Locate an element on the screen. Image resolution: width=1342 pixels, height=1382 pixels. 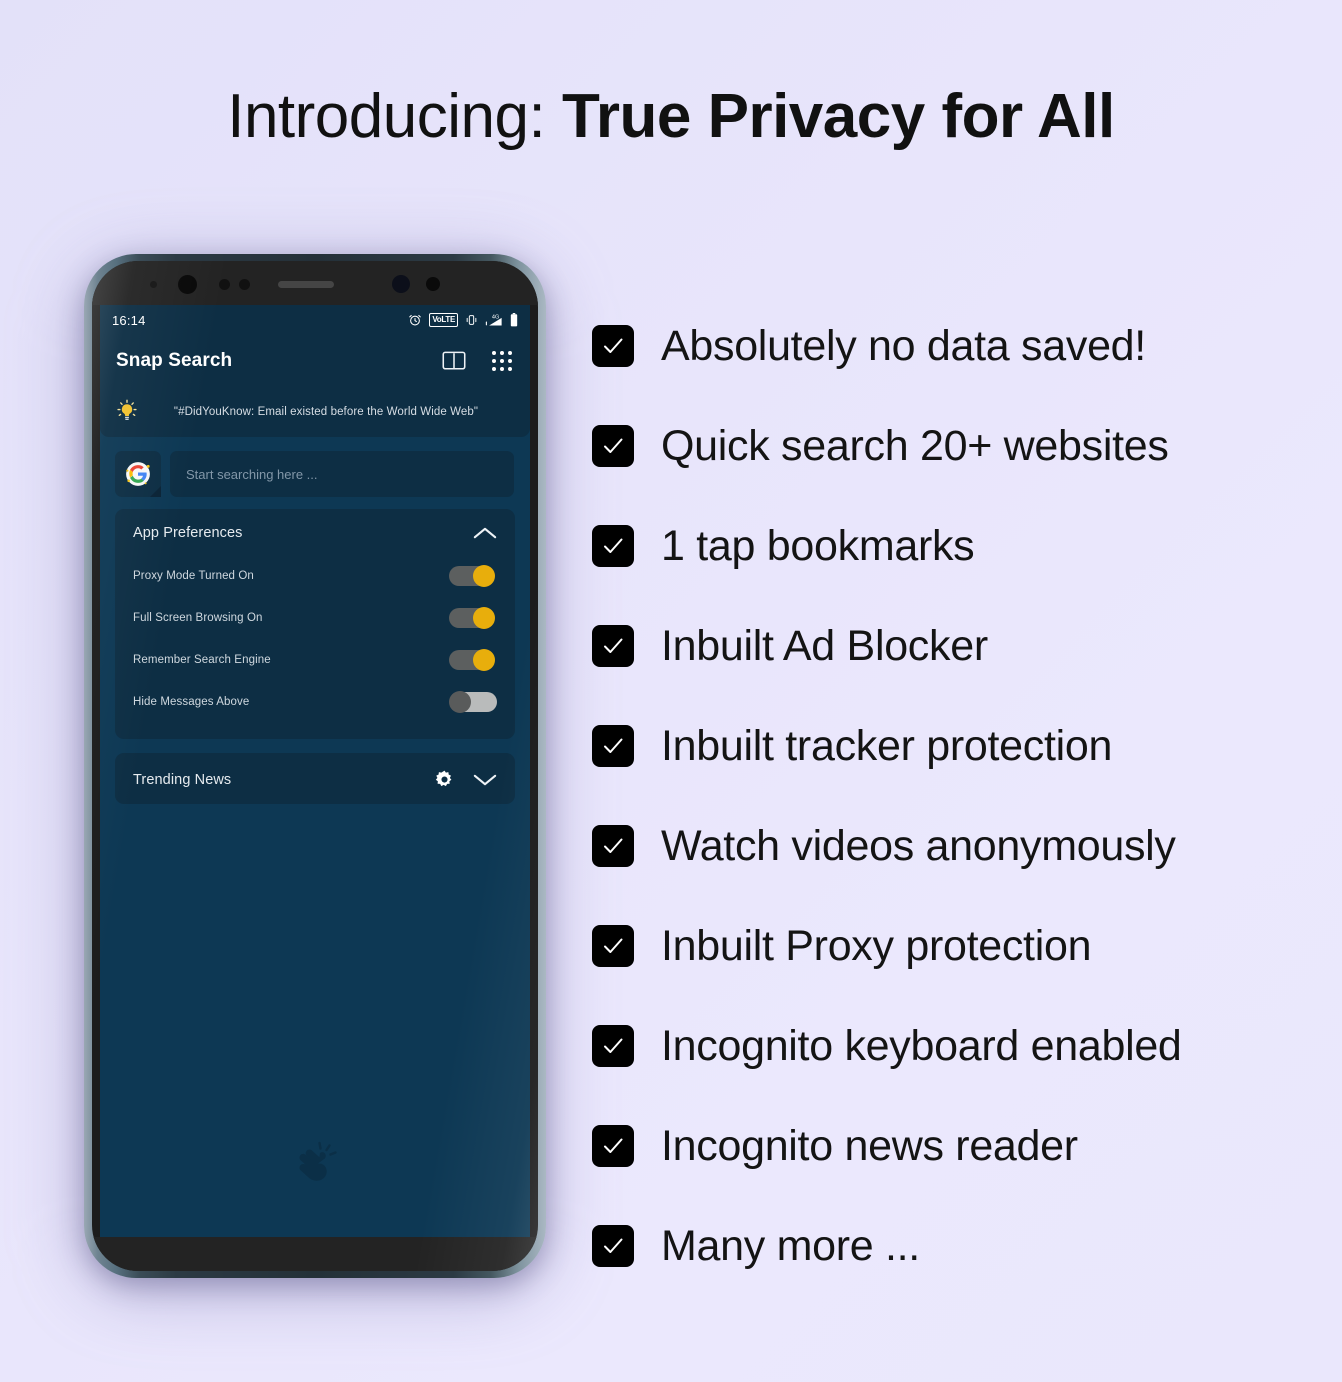
status-bar: 16:14 VoLTE 4G is located at coordinates (315, 320).